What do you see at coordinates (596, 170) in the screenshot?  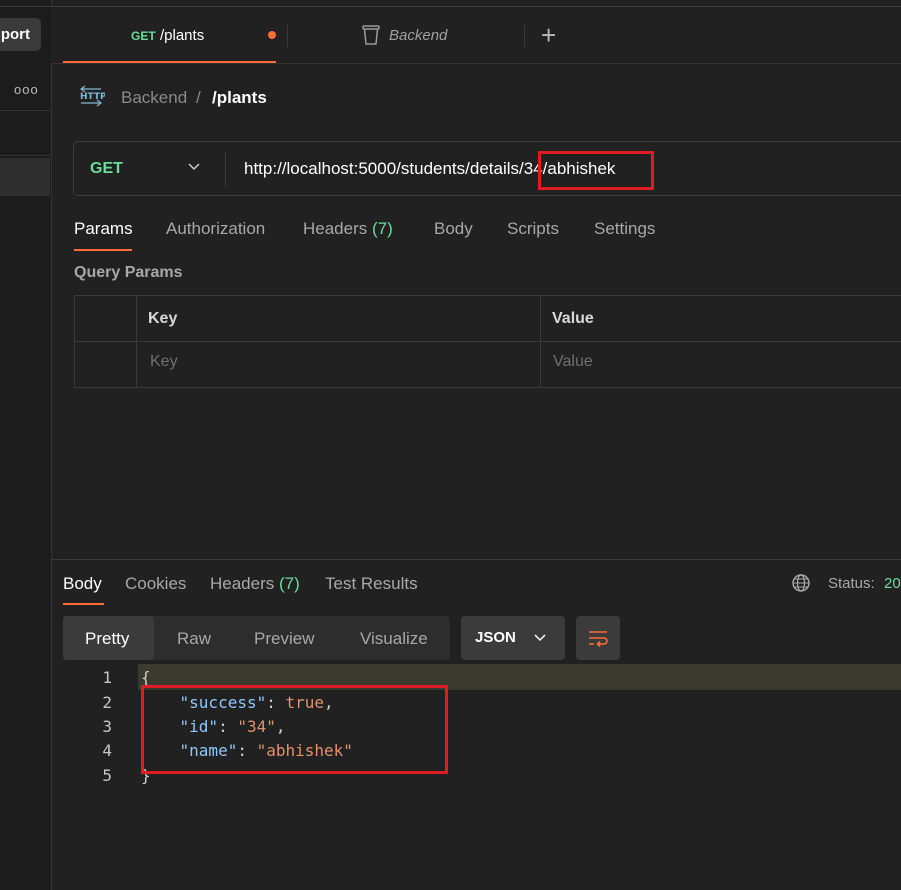 I see `url-highlight-box` at bounding box center [596, 170].